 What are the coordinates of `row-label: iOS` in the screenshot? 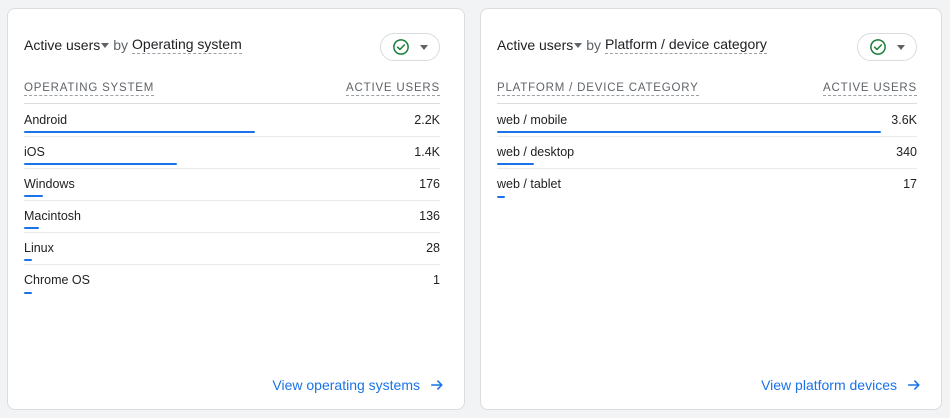 It's located at (34, 152).